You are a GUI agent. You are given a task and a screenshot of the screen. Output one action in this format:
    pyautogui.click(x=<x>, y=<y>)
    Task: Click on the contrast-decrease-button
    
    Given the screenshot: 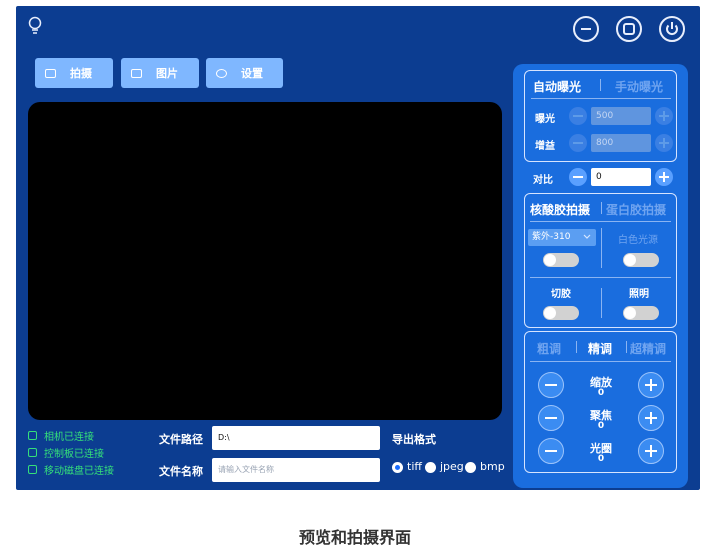 What is the action you would take?
    pyautogui.click(x=578, y=177)
    